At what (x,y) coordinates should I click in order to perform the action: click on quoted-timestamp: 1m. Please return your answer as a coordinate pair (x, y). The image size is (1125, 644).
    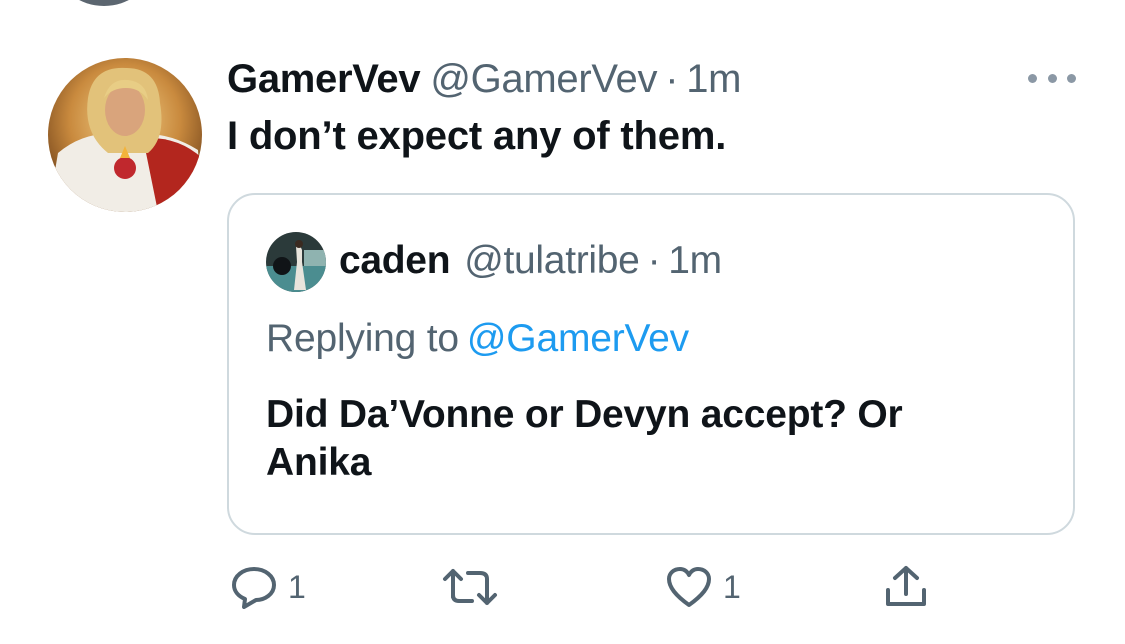
    Looking at the image, I should click on (695, 261).